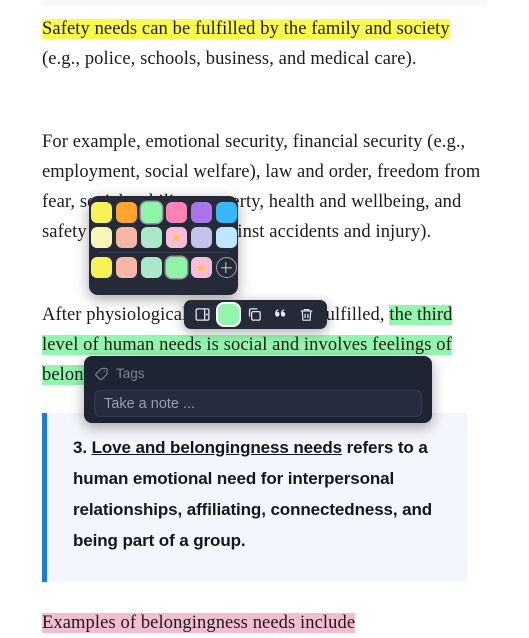  I want to click on delete-button, so click(306, 315).